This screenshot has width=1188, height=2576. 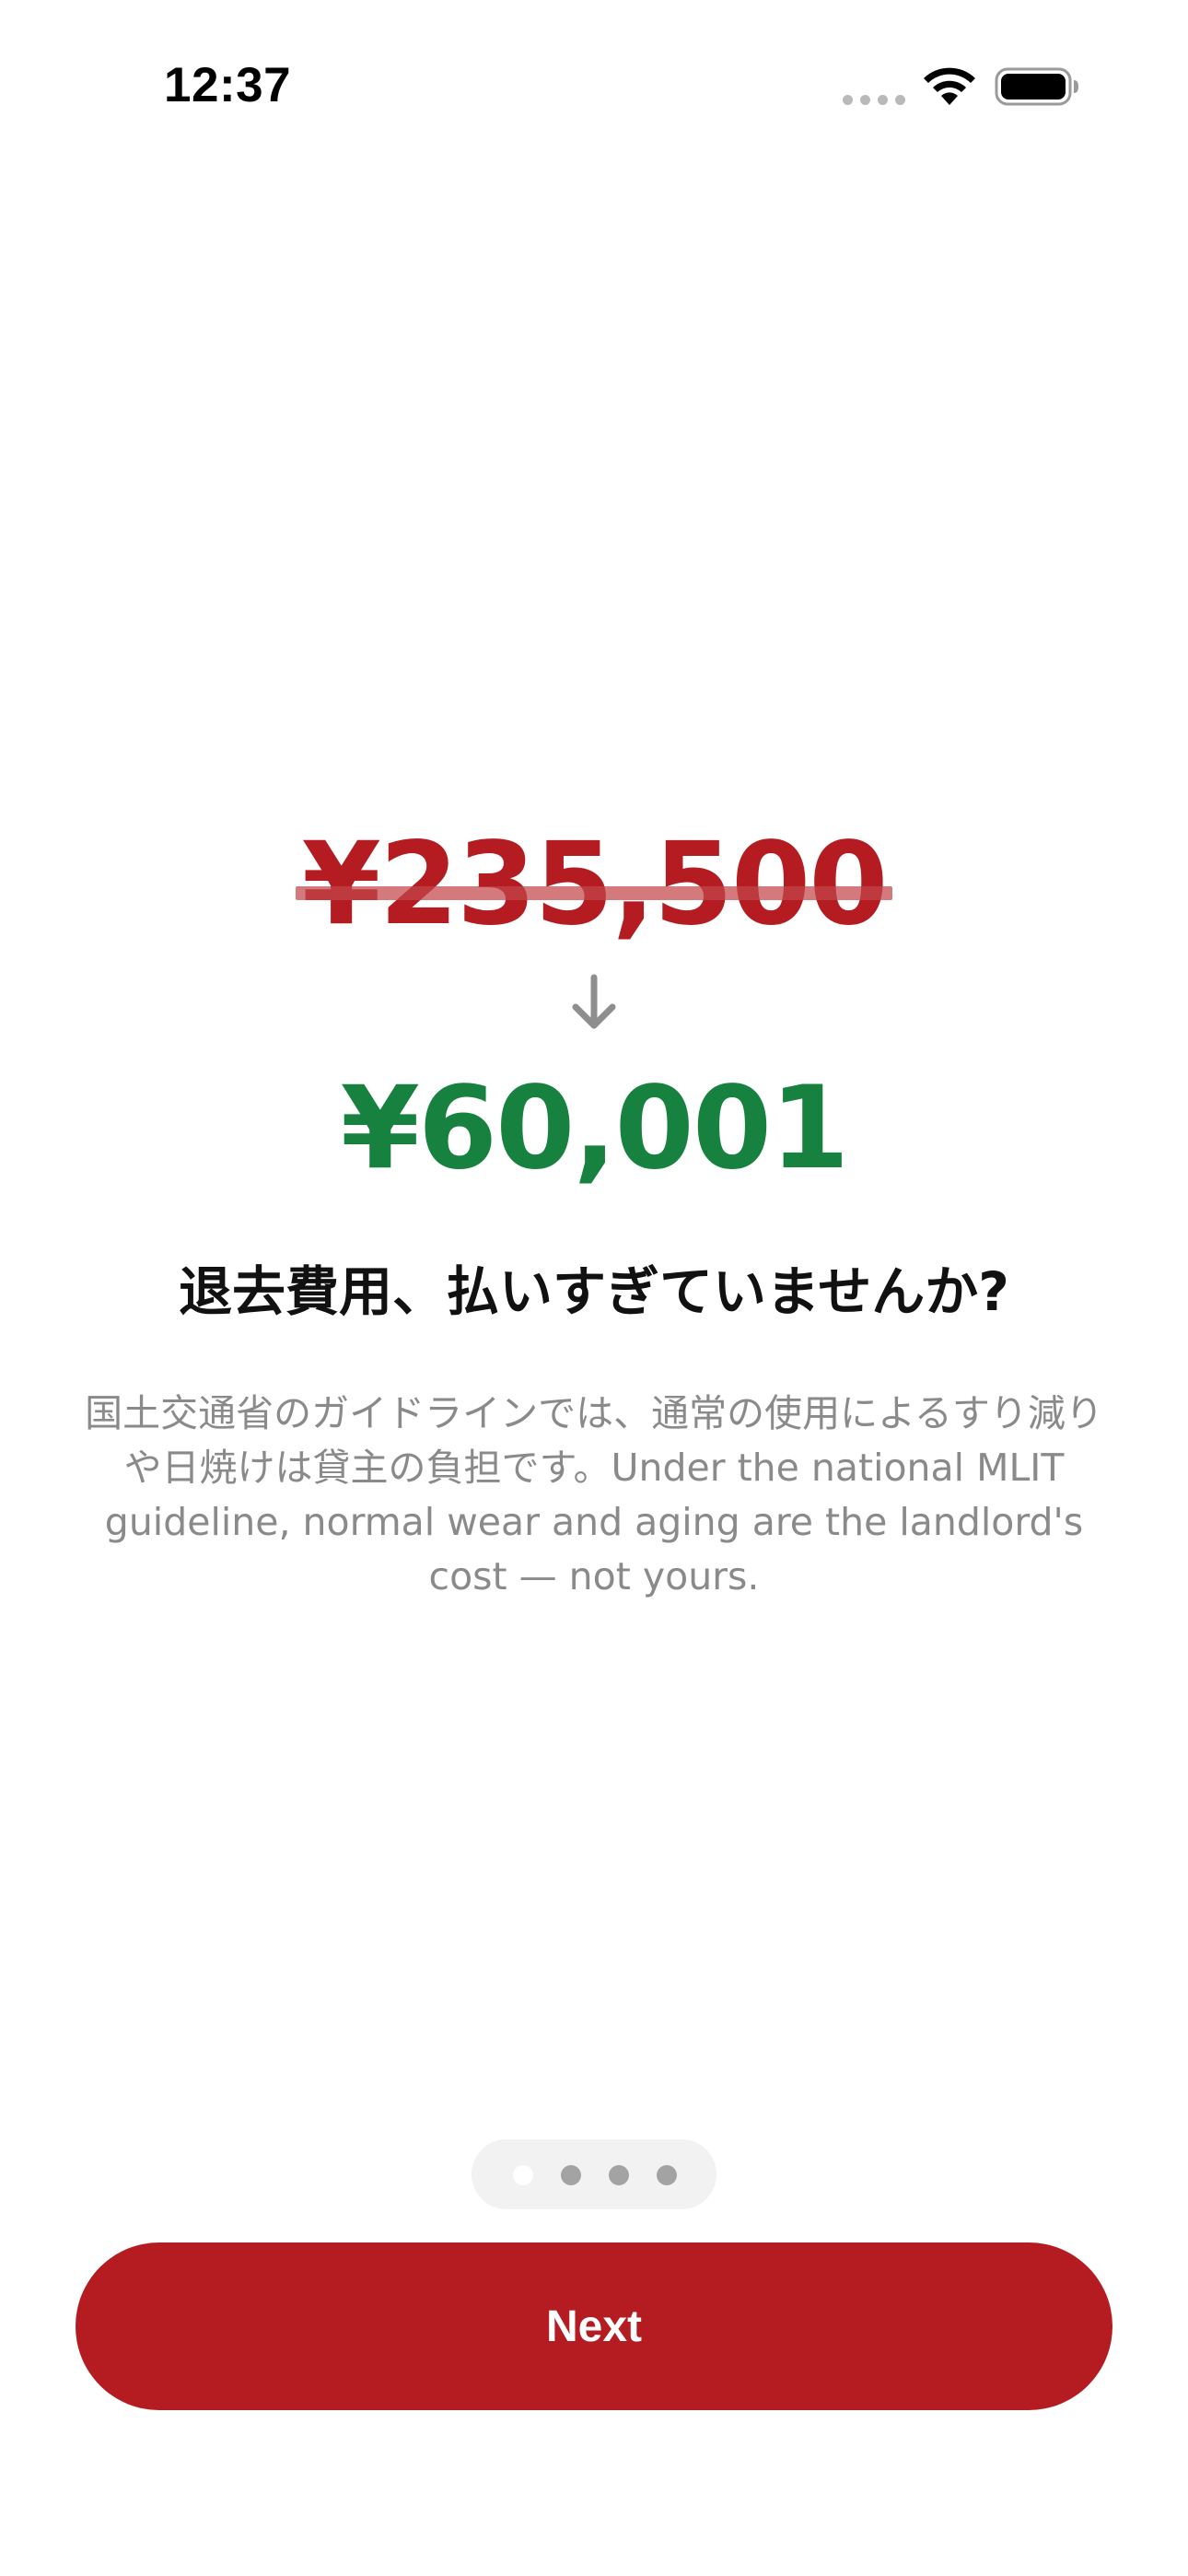 I want to click on old-price: ¥235,500, so click(x=594, y=884).